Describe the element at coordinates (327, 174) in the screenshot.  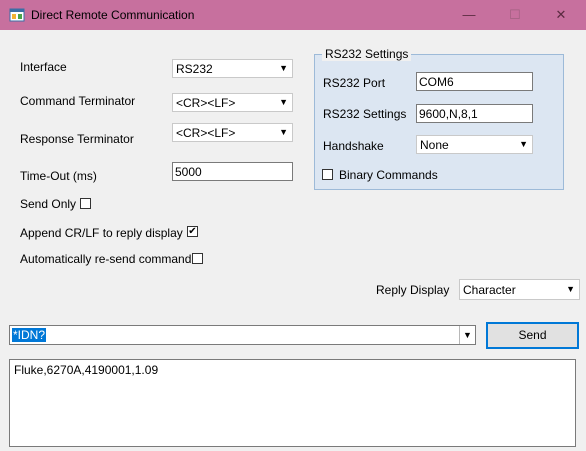
I see `binary-commands-checkbox` at that location.